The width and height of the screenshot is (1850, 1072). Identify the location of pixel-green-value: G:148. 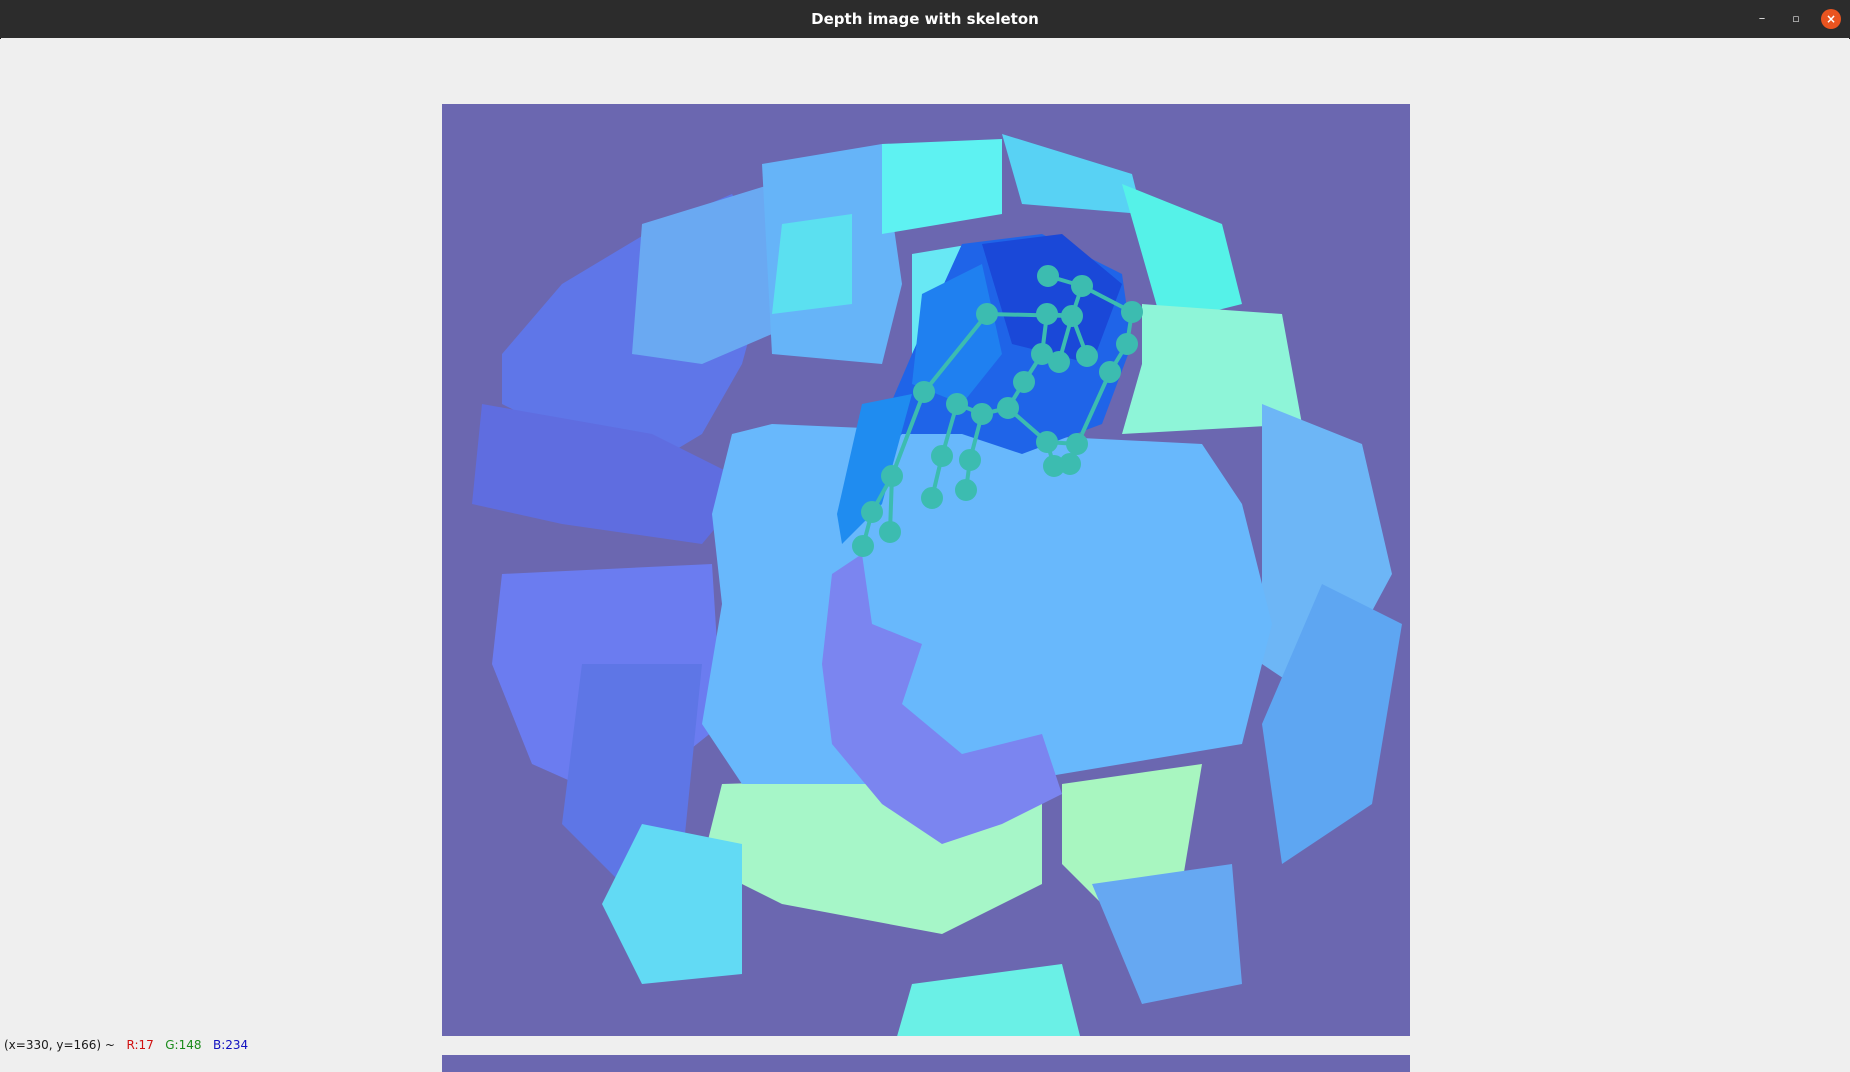
(183, 1045).